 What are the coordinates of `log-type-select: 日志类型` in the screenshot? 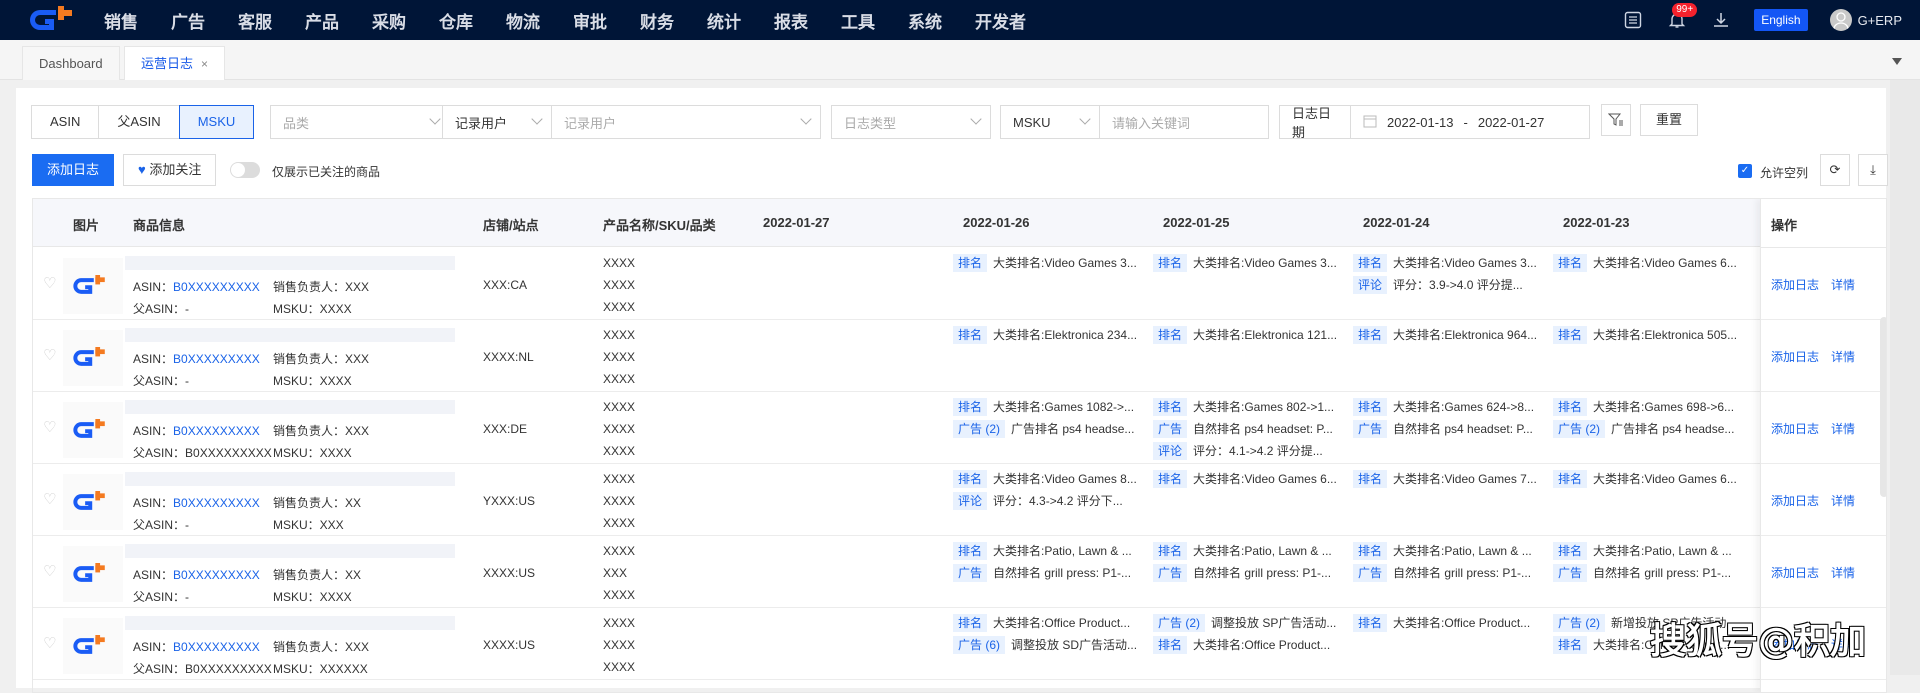 It's located at (911, 122).